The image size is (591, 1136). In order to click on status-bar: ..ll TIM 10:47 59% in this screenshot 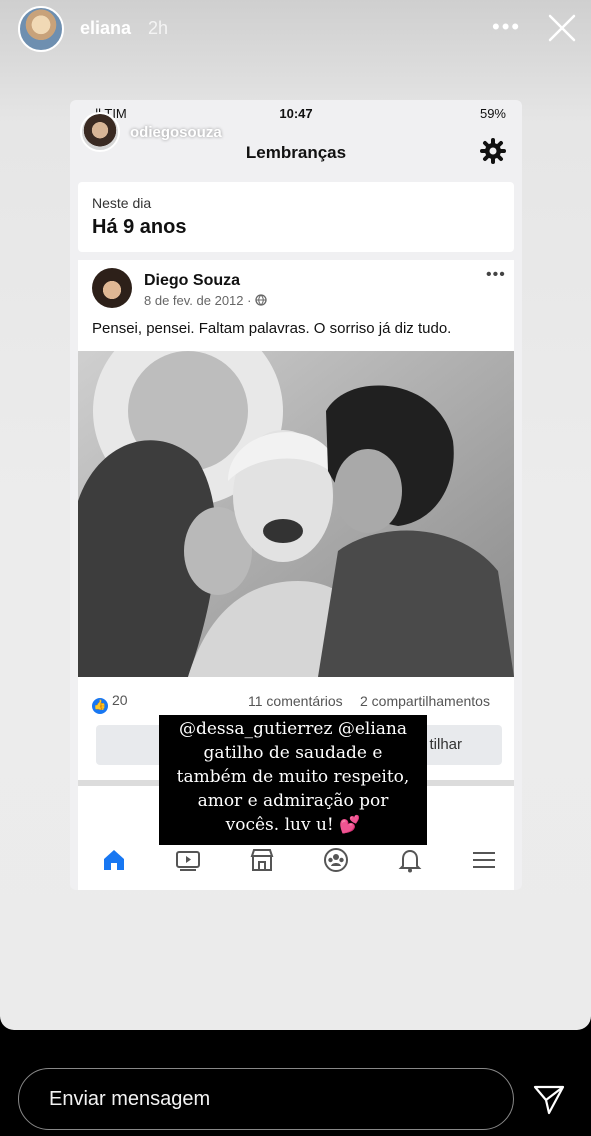, I will do `click(296, 113)`.